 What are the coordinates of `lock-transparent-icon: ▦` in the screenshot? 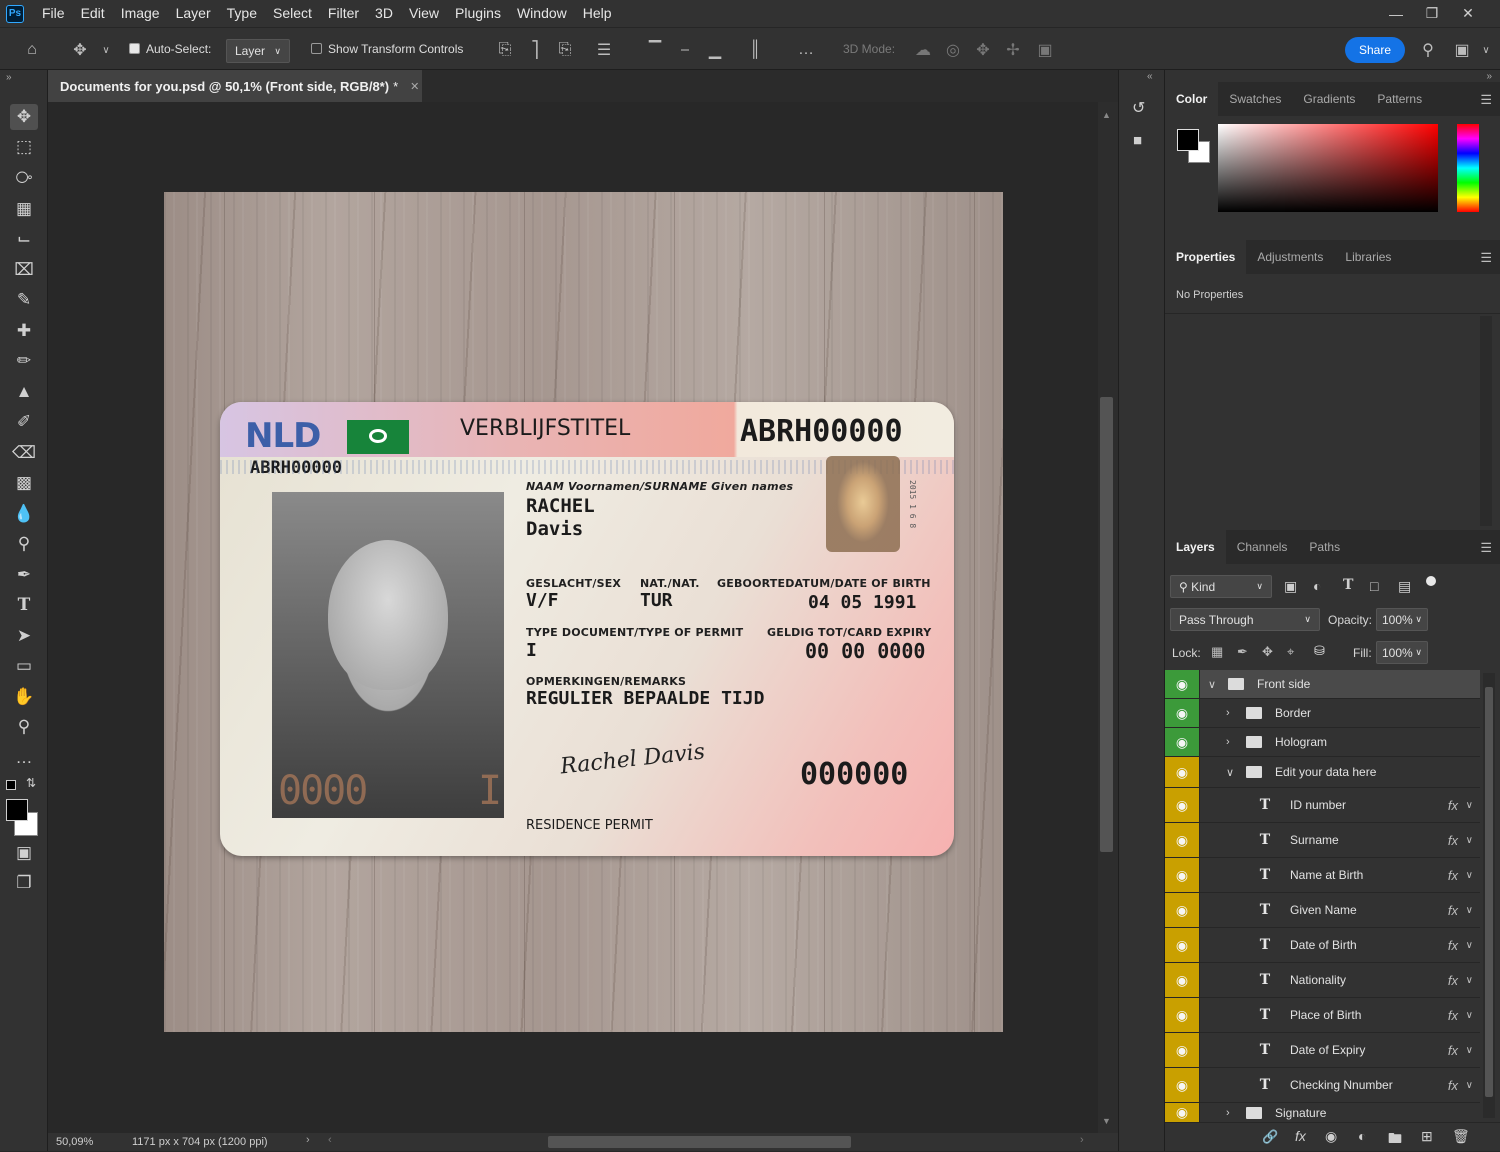 It's located at (1217, 652).